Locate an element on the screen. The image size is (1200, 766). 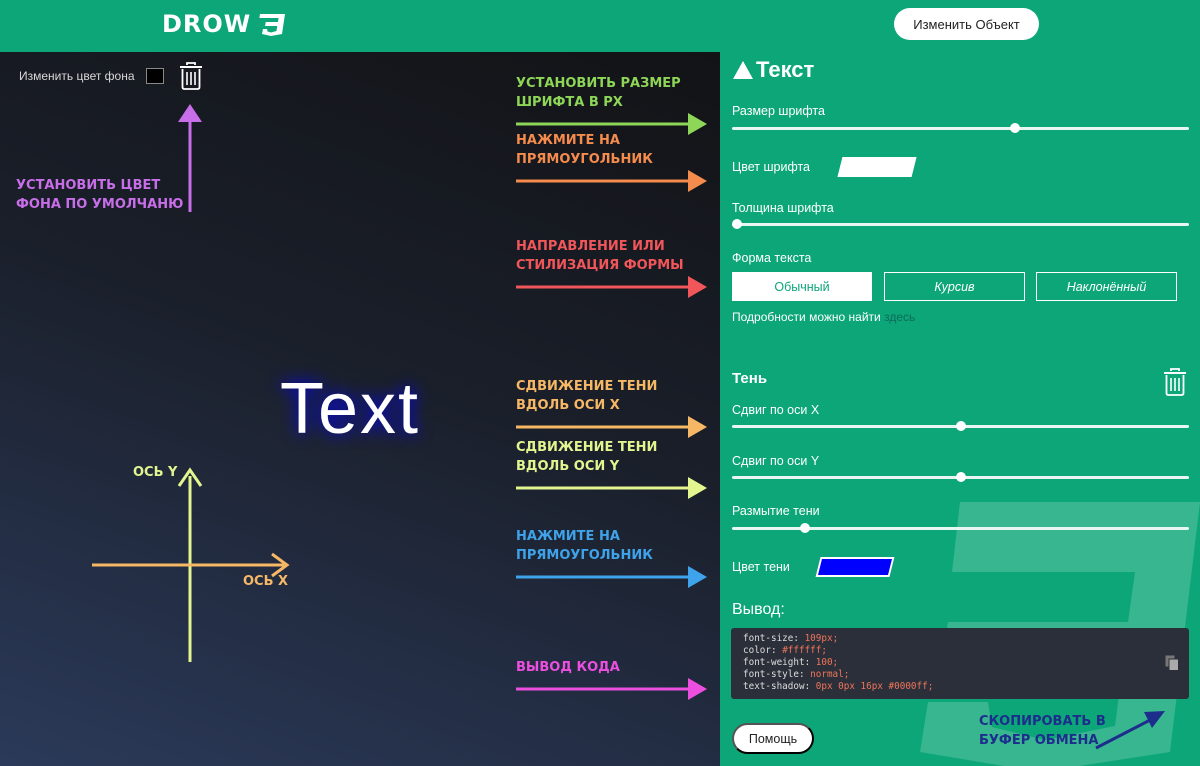
code-value: 109px; is located at coordinates (821, 638).